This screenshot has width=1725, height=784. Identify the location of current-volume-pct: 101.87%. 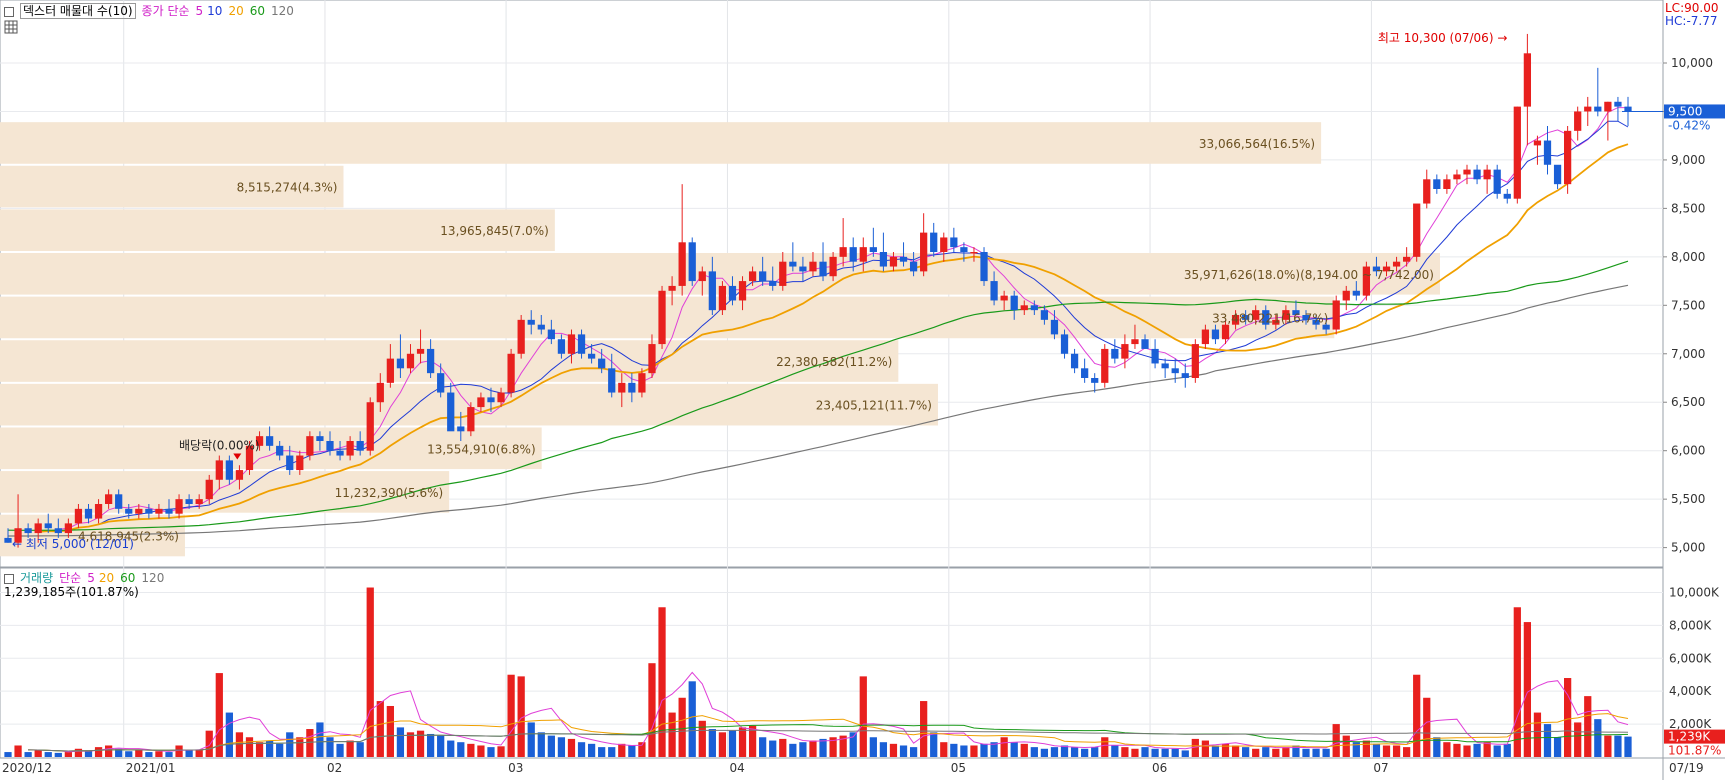
(1694, 751).